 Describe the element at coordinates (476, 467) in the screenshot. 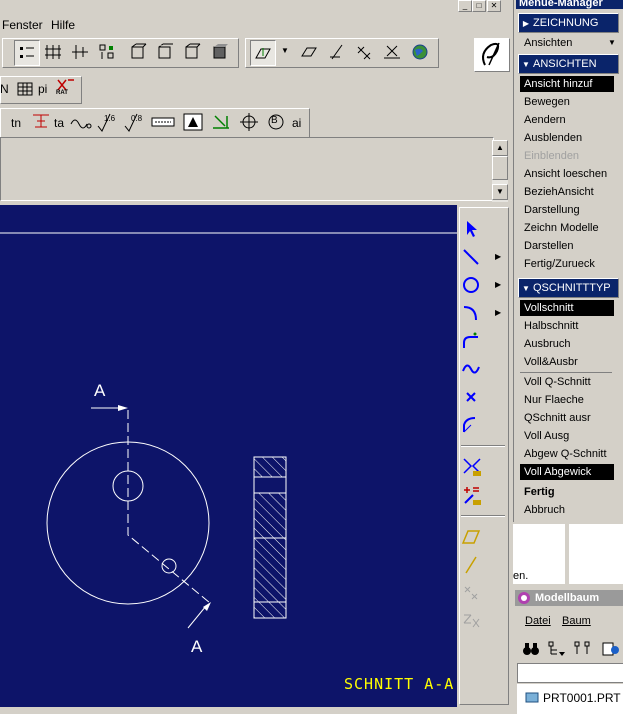

I see `dimension-tool-icon` at that location.